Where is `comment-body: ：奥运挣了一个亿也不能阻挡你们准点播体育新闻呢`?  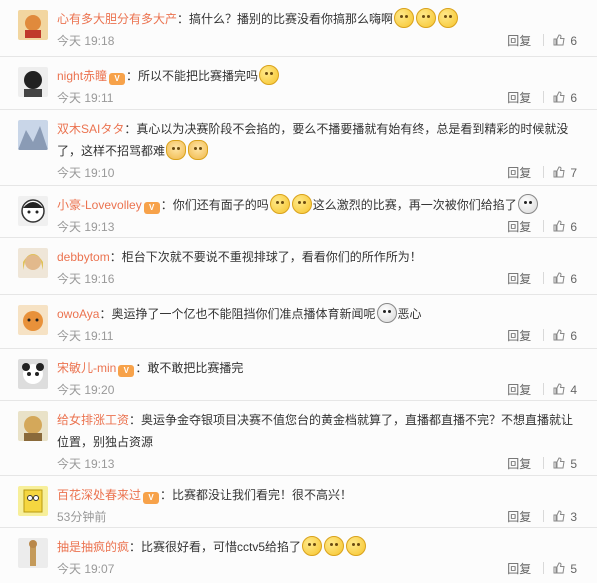 comment-body: ：奥运挣了一个亿也不能阻挡你们准点播体育新闻呢 is located at coordinates (237, 314).